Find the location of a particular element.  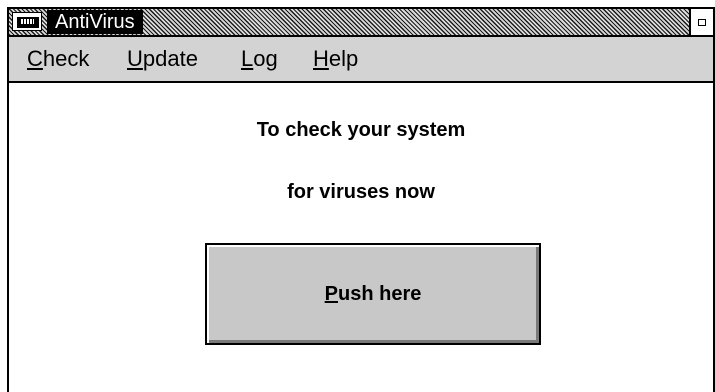

menu-update: Update is located at coordinates (162, 59).